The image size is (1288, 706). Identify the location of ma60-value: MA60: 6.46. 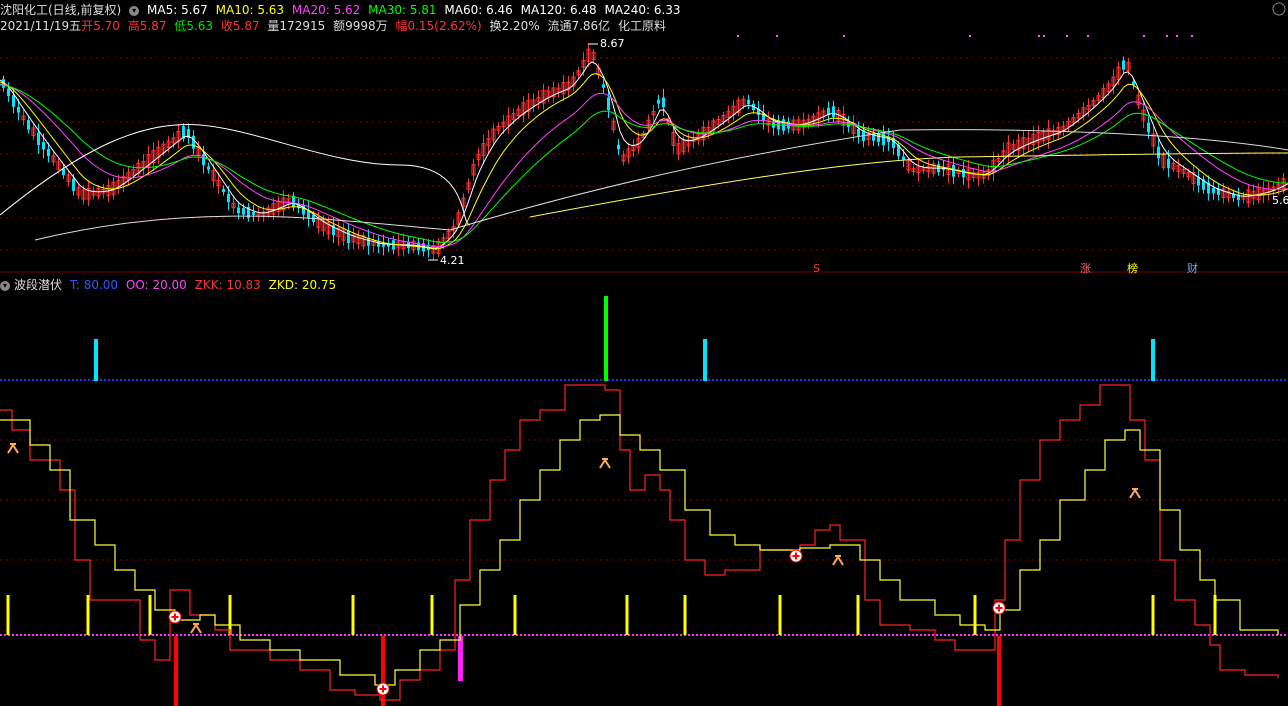
(478, 10).